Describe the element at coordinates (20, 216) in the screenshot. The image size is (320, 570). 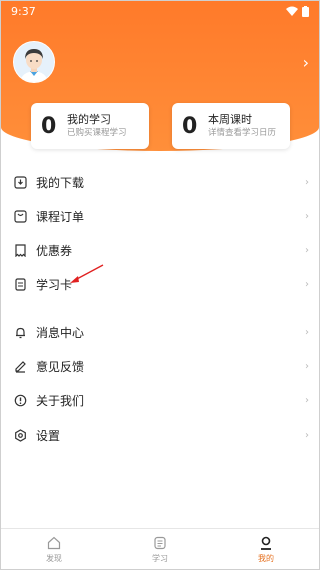
I see `order-icon` at that location.